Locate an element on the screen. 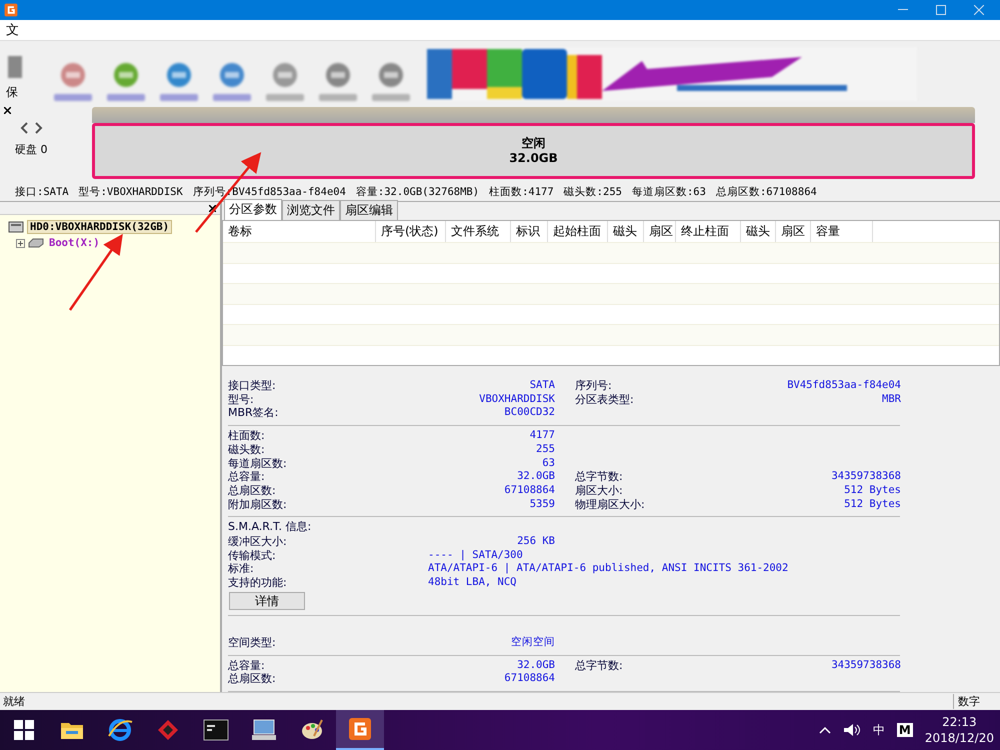 The width and height of the screenshot is (1000, 750). field-value: 255 is located at coordinates (545, 449).